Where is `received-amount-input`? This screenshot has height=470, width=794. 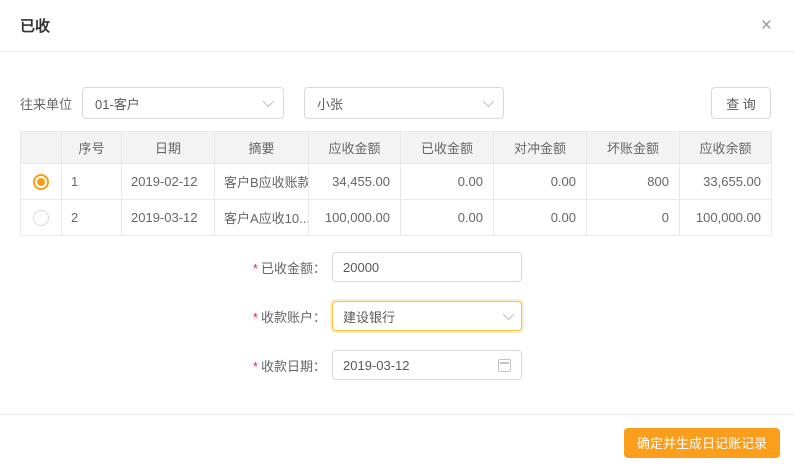
received-amount-input is located at coordinates (427, 267).